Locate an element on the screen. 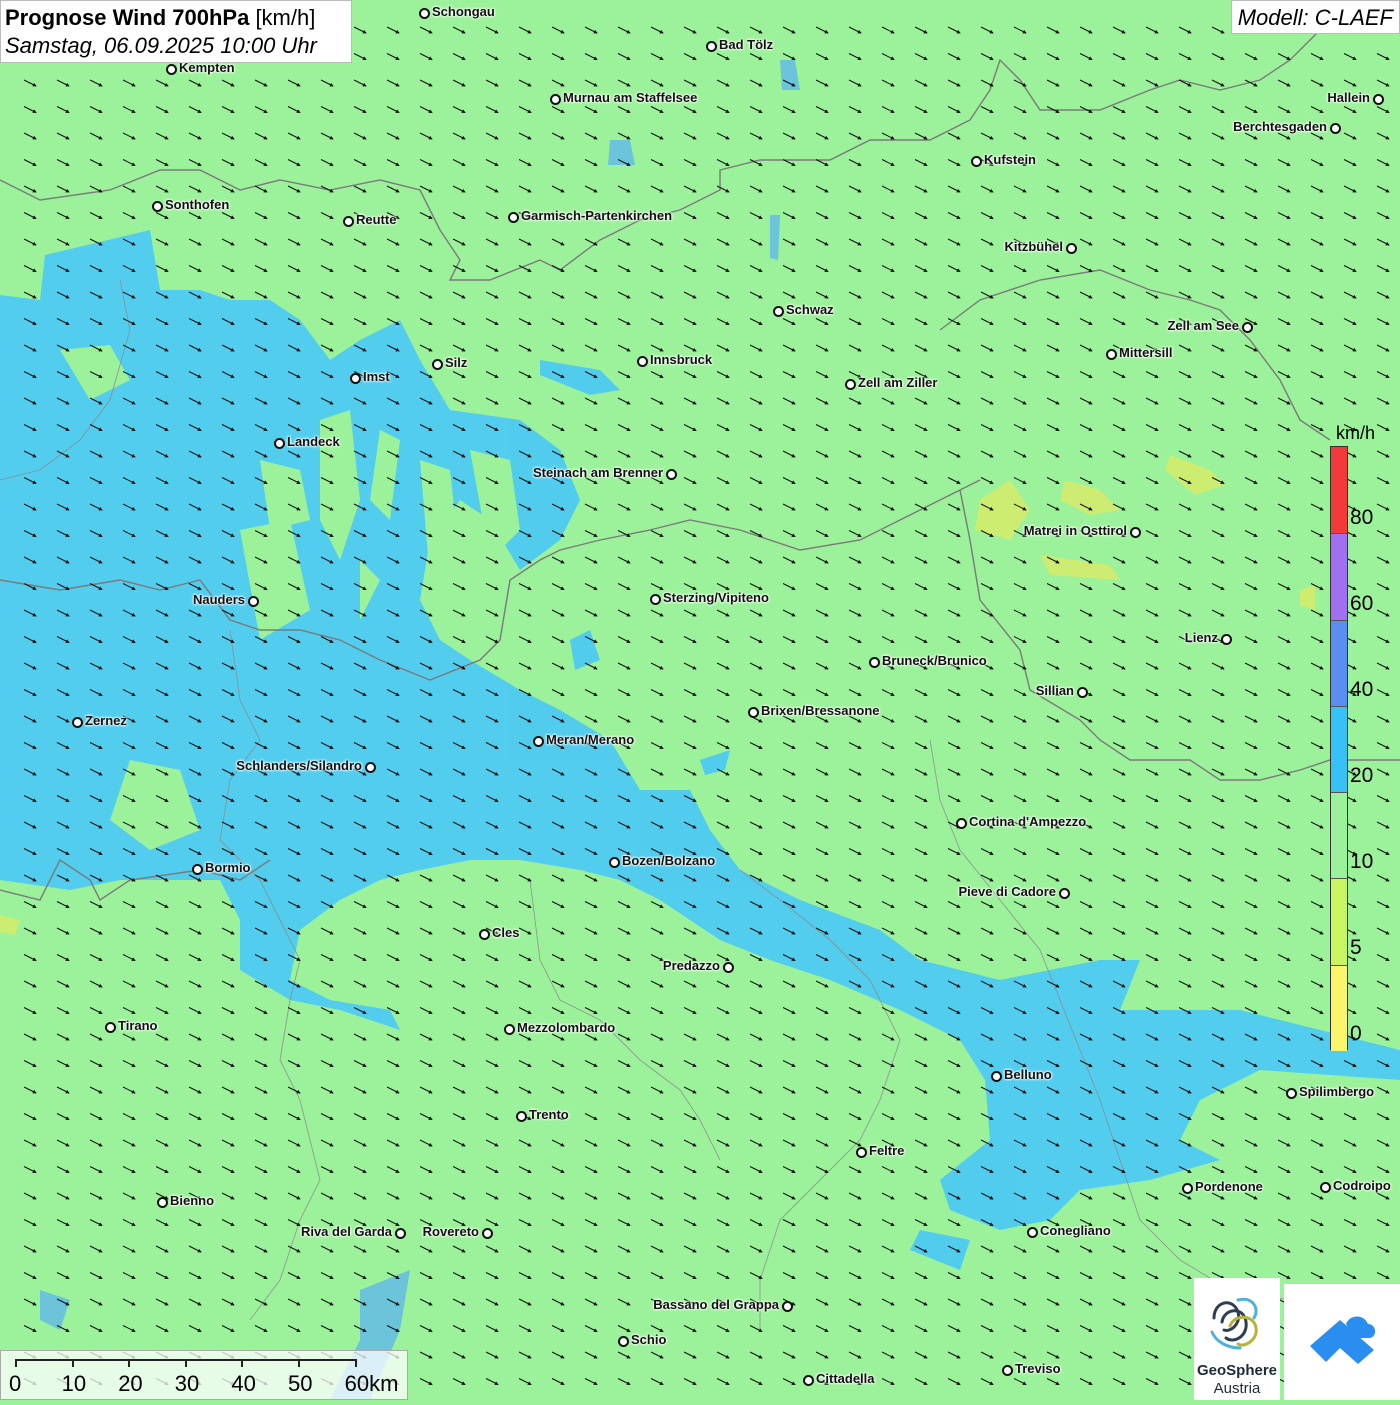  legend-label: 60 is located at coordinates (1362, 603).